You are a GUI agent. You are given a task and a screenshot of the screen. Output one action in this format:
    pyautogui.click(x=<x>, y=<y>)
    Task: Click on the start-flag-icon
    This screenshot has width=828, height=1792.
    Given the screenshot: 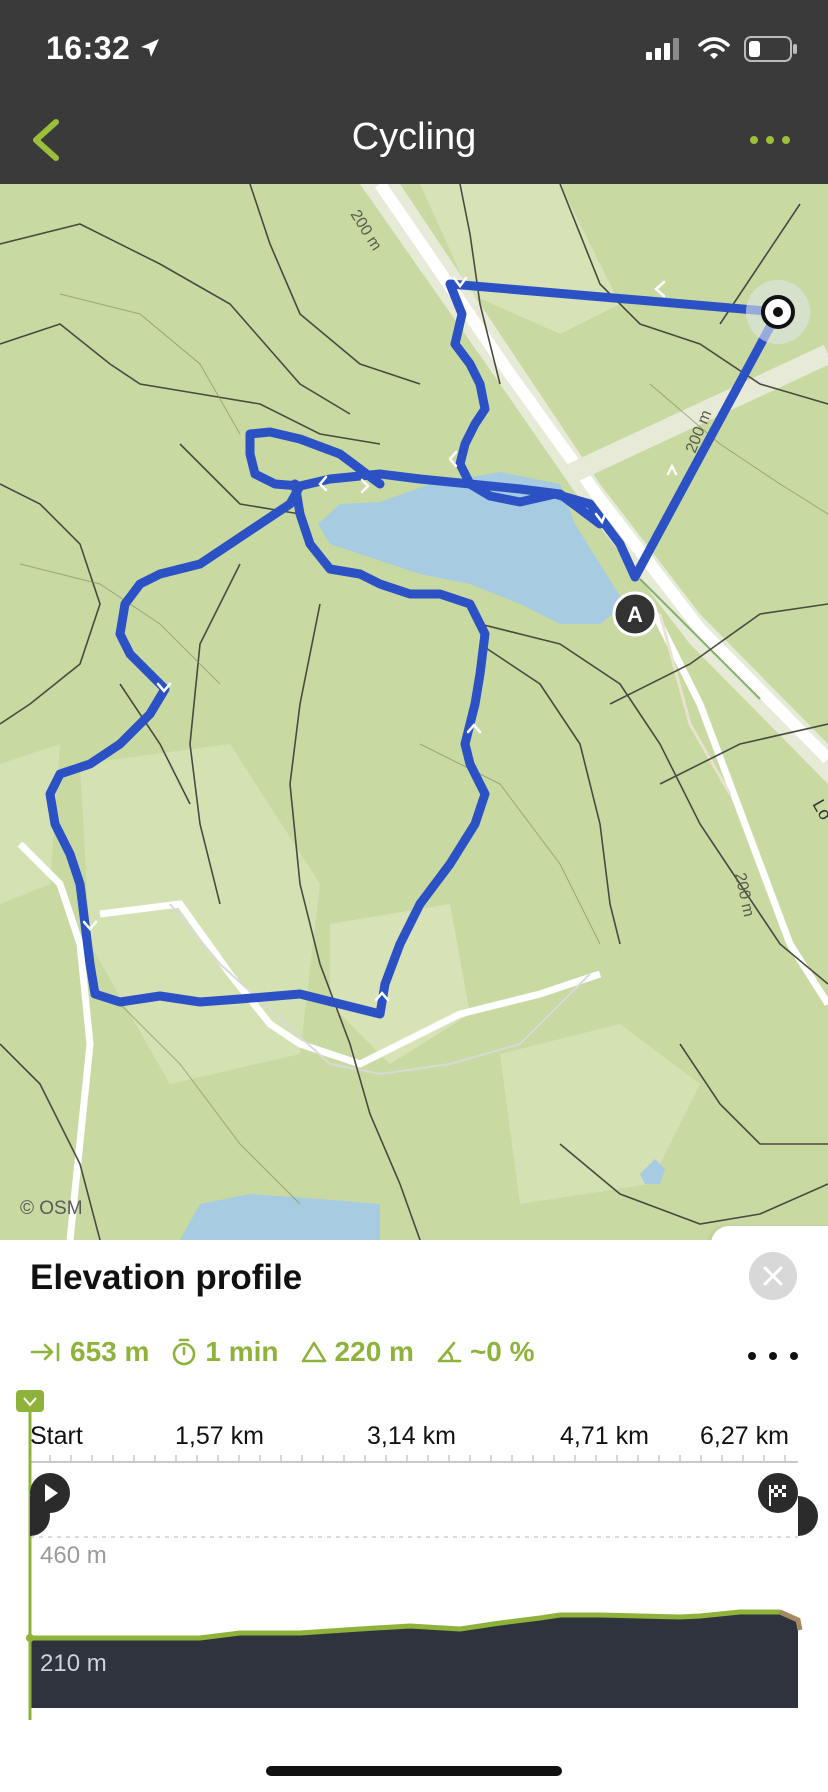 What is the action you would take?
    pyautogui.click(x=50, y=1504)
    